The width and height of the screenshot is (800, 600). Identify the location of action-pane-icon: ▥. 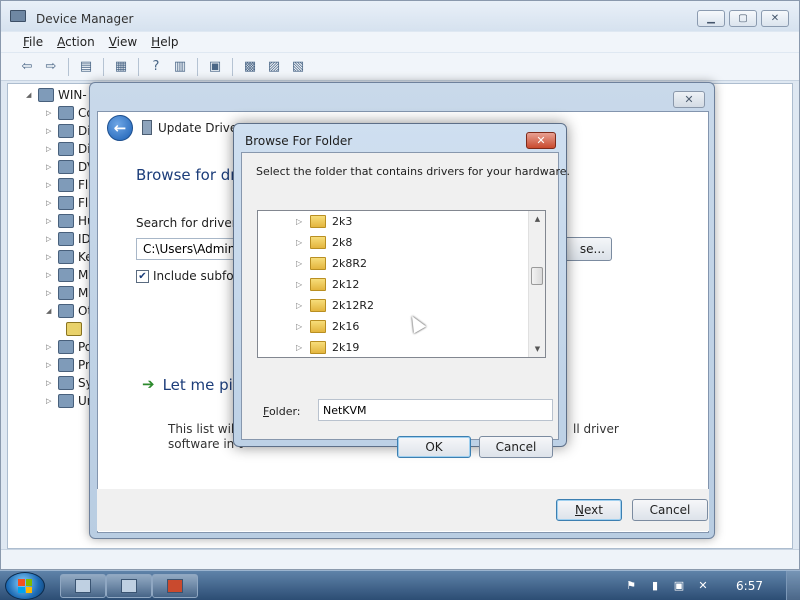
(180, 67).